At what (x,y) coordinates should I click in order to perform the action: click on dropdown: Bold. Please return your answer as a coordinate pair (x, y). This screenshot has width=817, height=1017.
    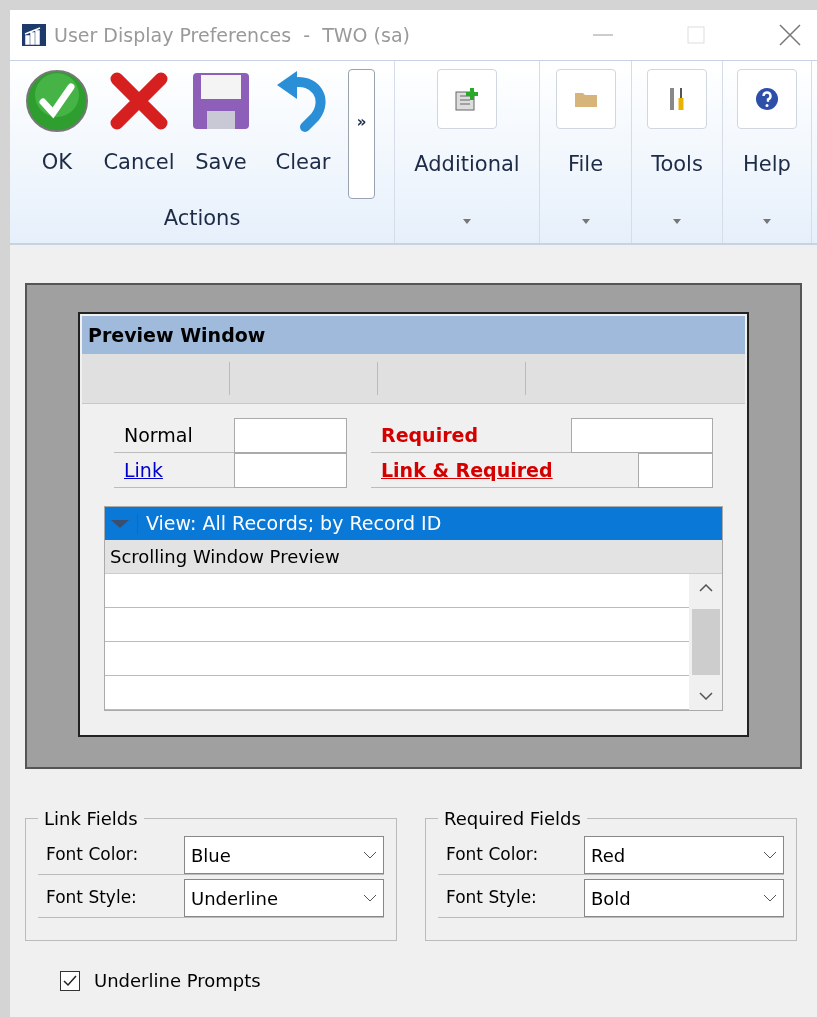
    Looking at the image, I should click on (684, 898).